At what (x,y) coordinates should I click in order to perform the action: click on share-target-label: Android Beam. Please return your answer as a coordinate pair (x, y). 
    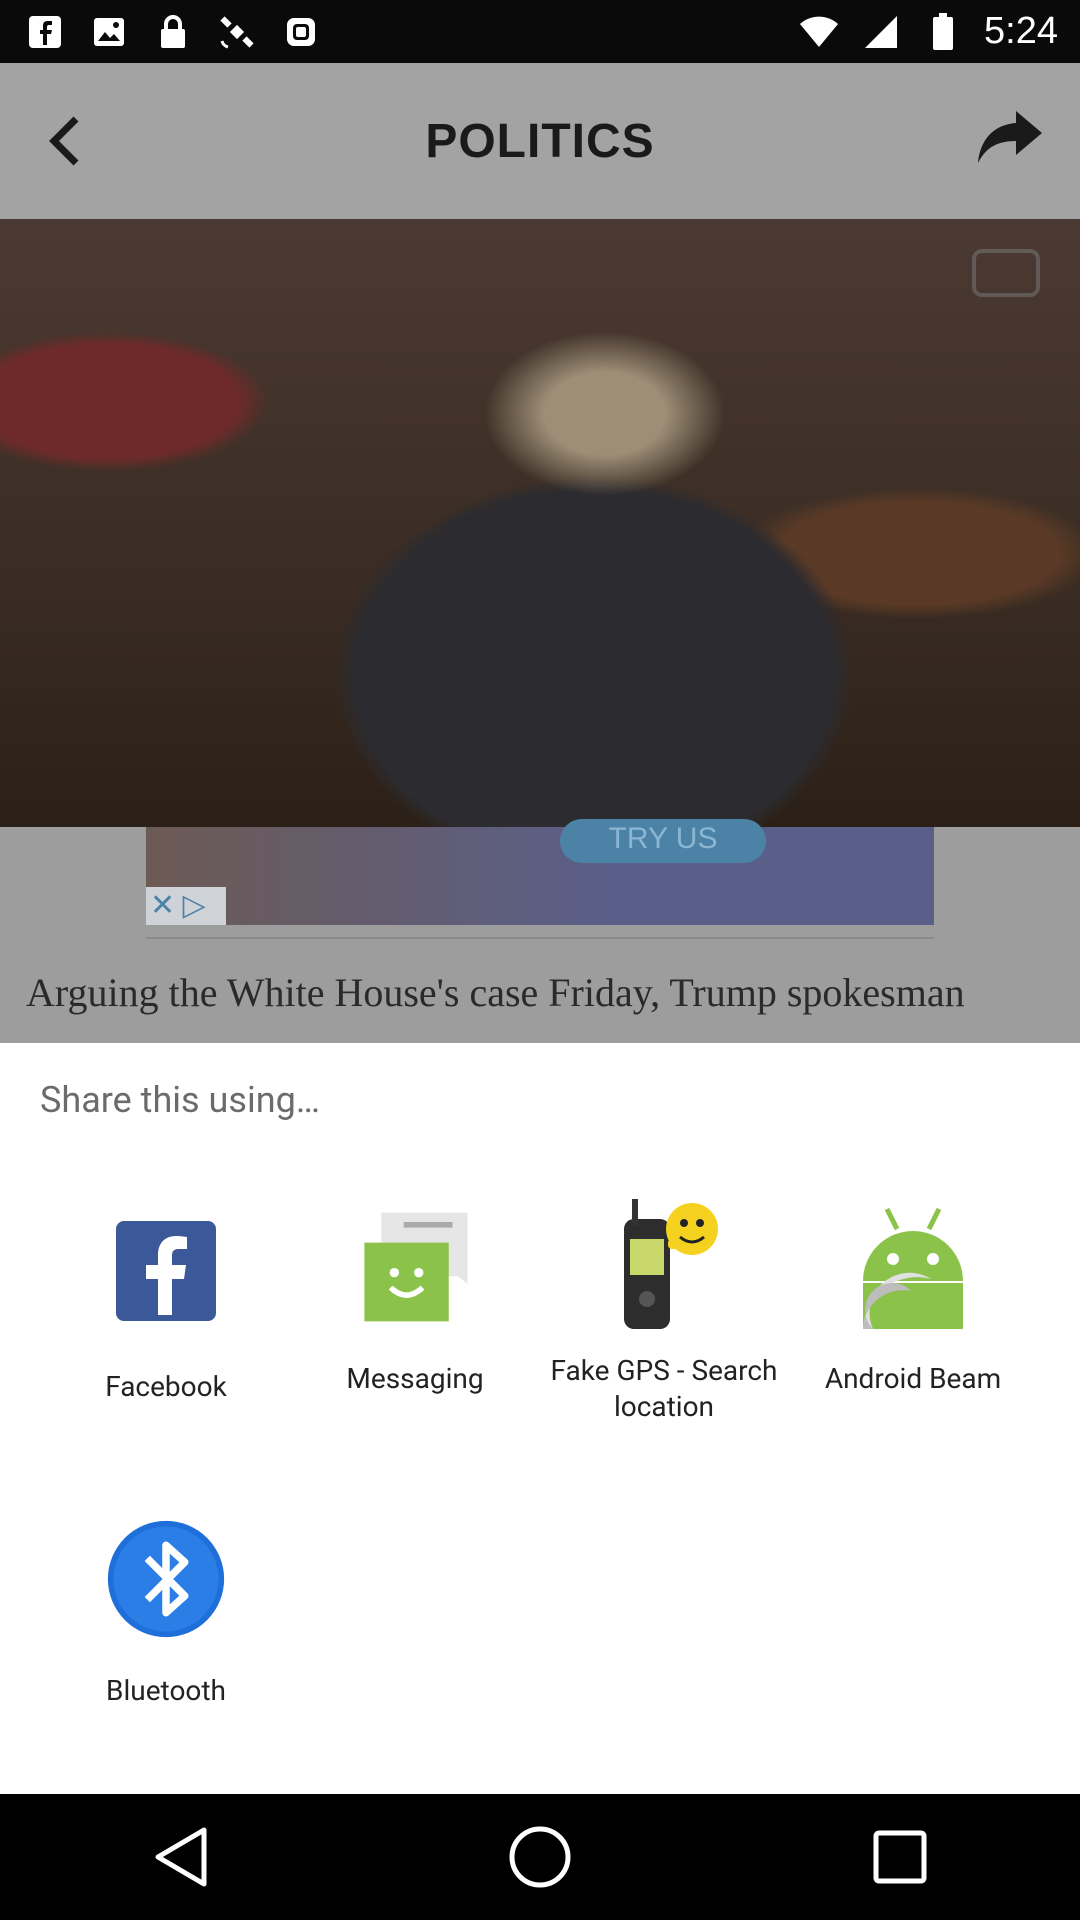
    Looking at the image, I should click on (913, 1378).